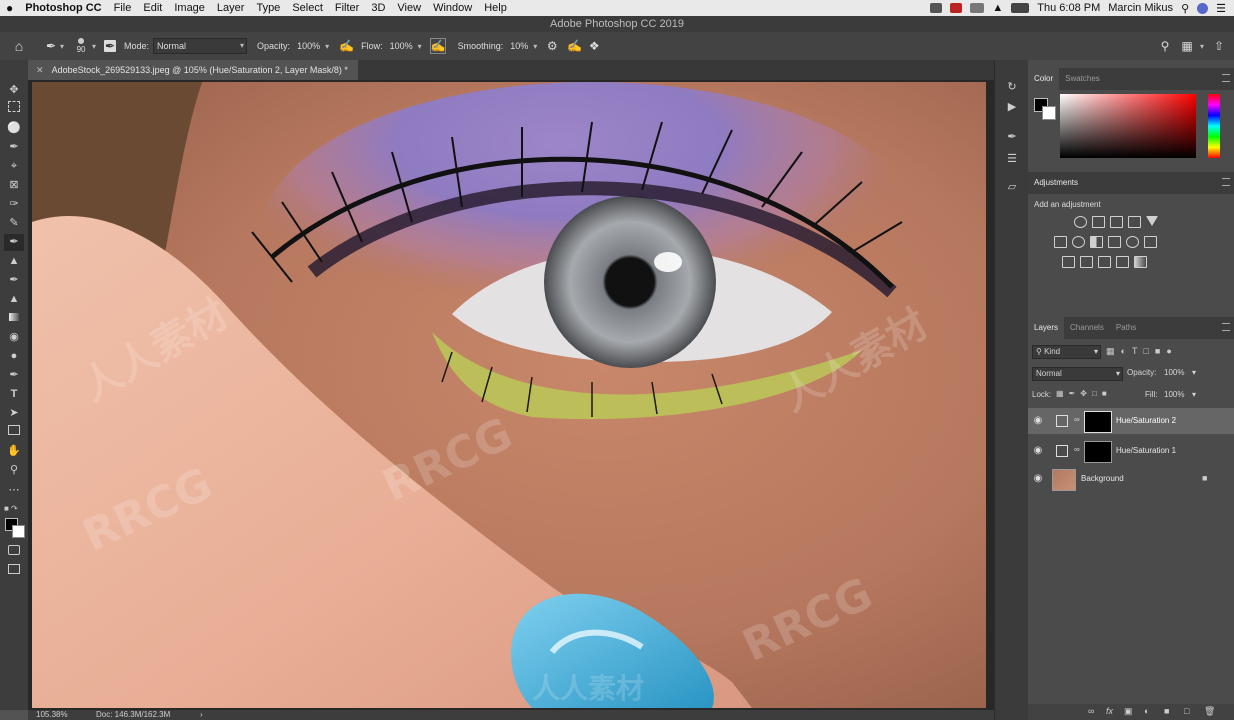 The width and height of the screenshot is (1234, 720). I want to click on history-icon: ↻, so click(1012, 87).